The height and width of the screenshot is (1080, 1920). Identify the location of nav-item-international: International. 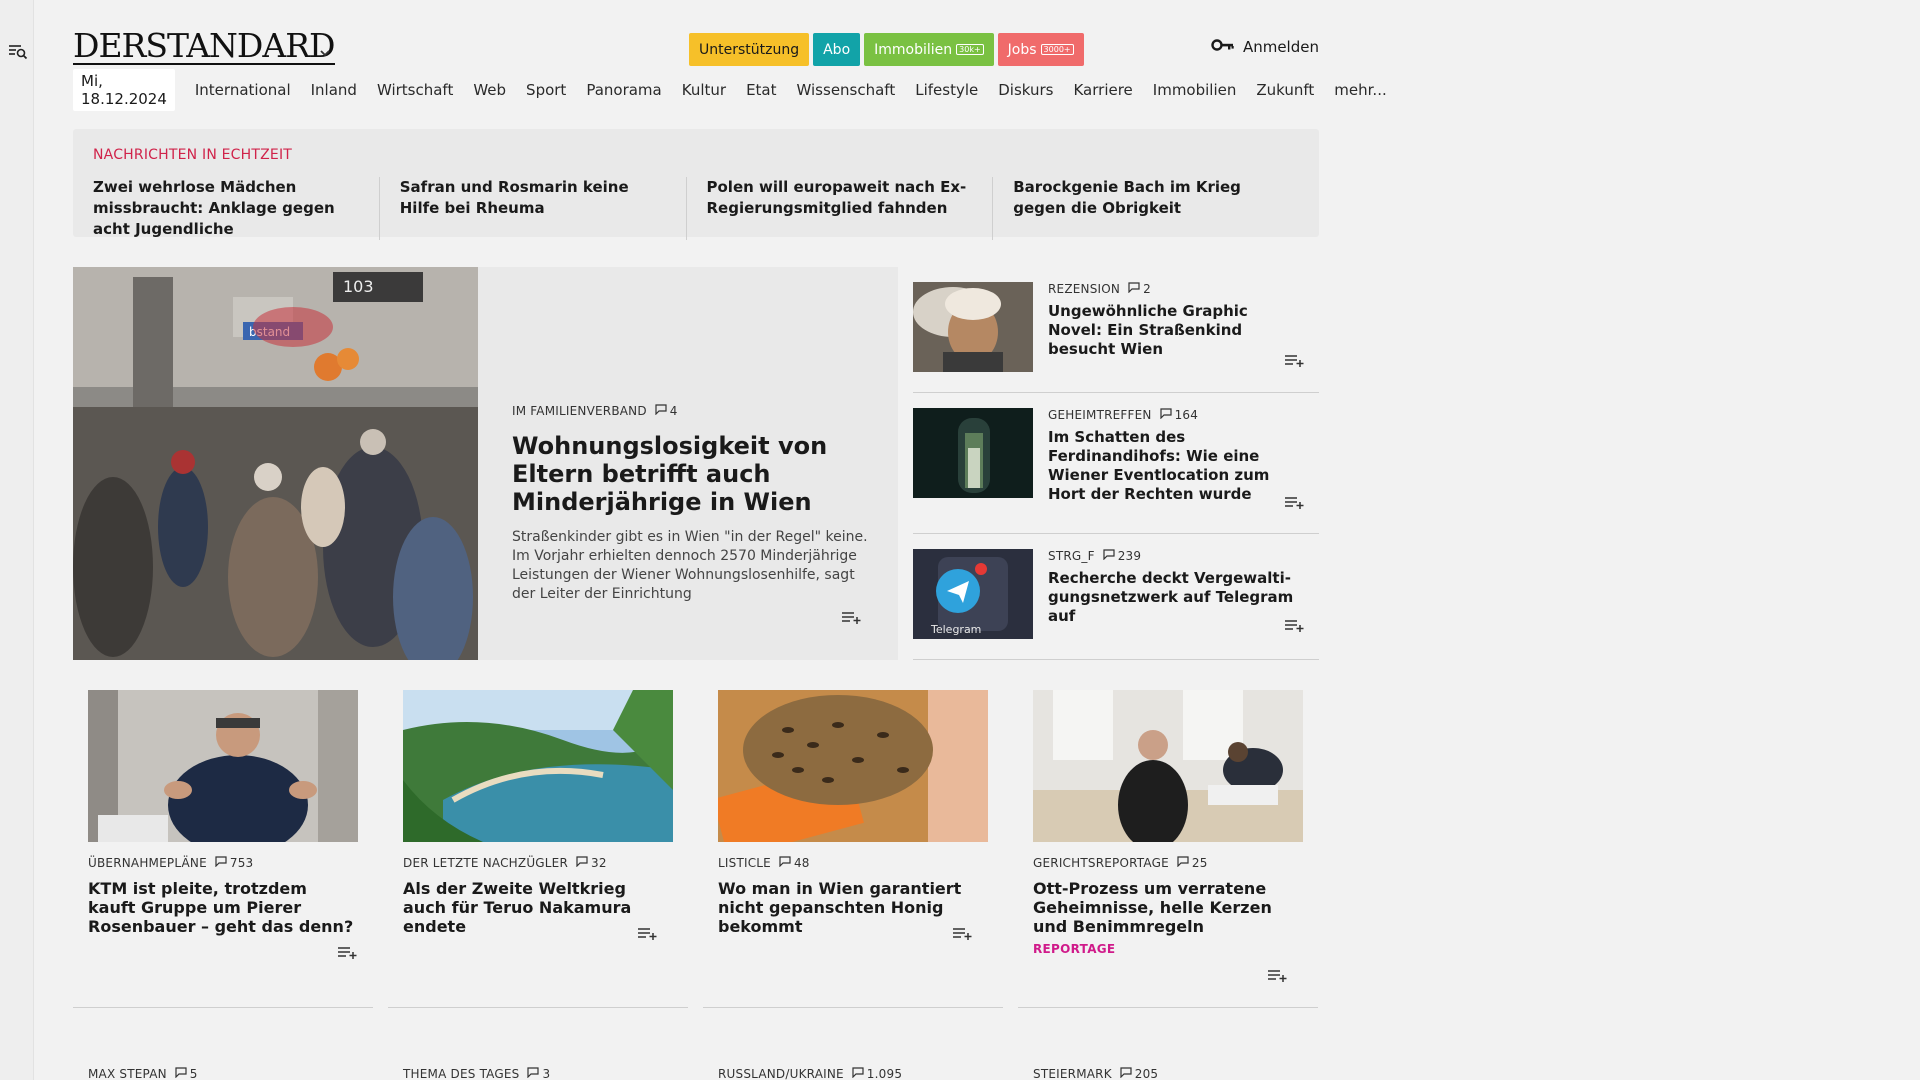
(243, 90).